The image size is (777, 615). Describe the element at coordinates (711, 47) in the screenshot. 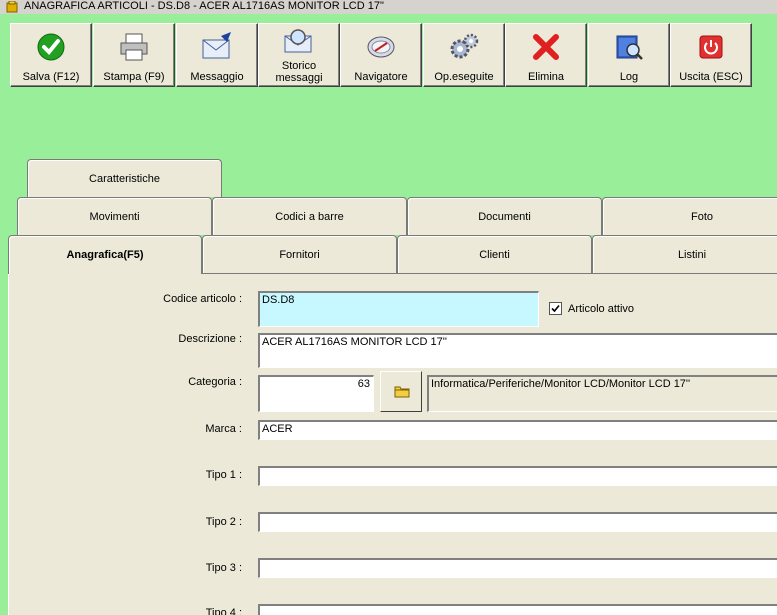

I see `power-icon` at that location.